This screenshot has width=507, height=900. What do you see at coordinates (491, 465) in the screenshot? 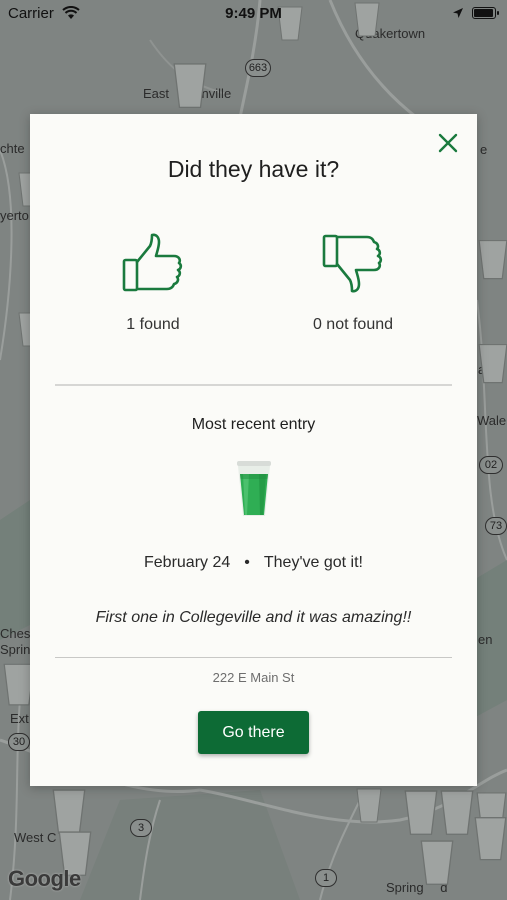
I see `route-shield: 02` at bounding box center [491, 465].